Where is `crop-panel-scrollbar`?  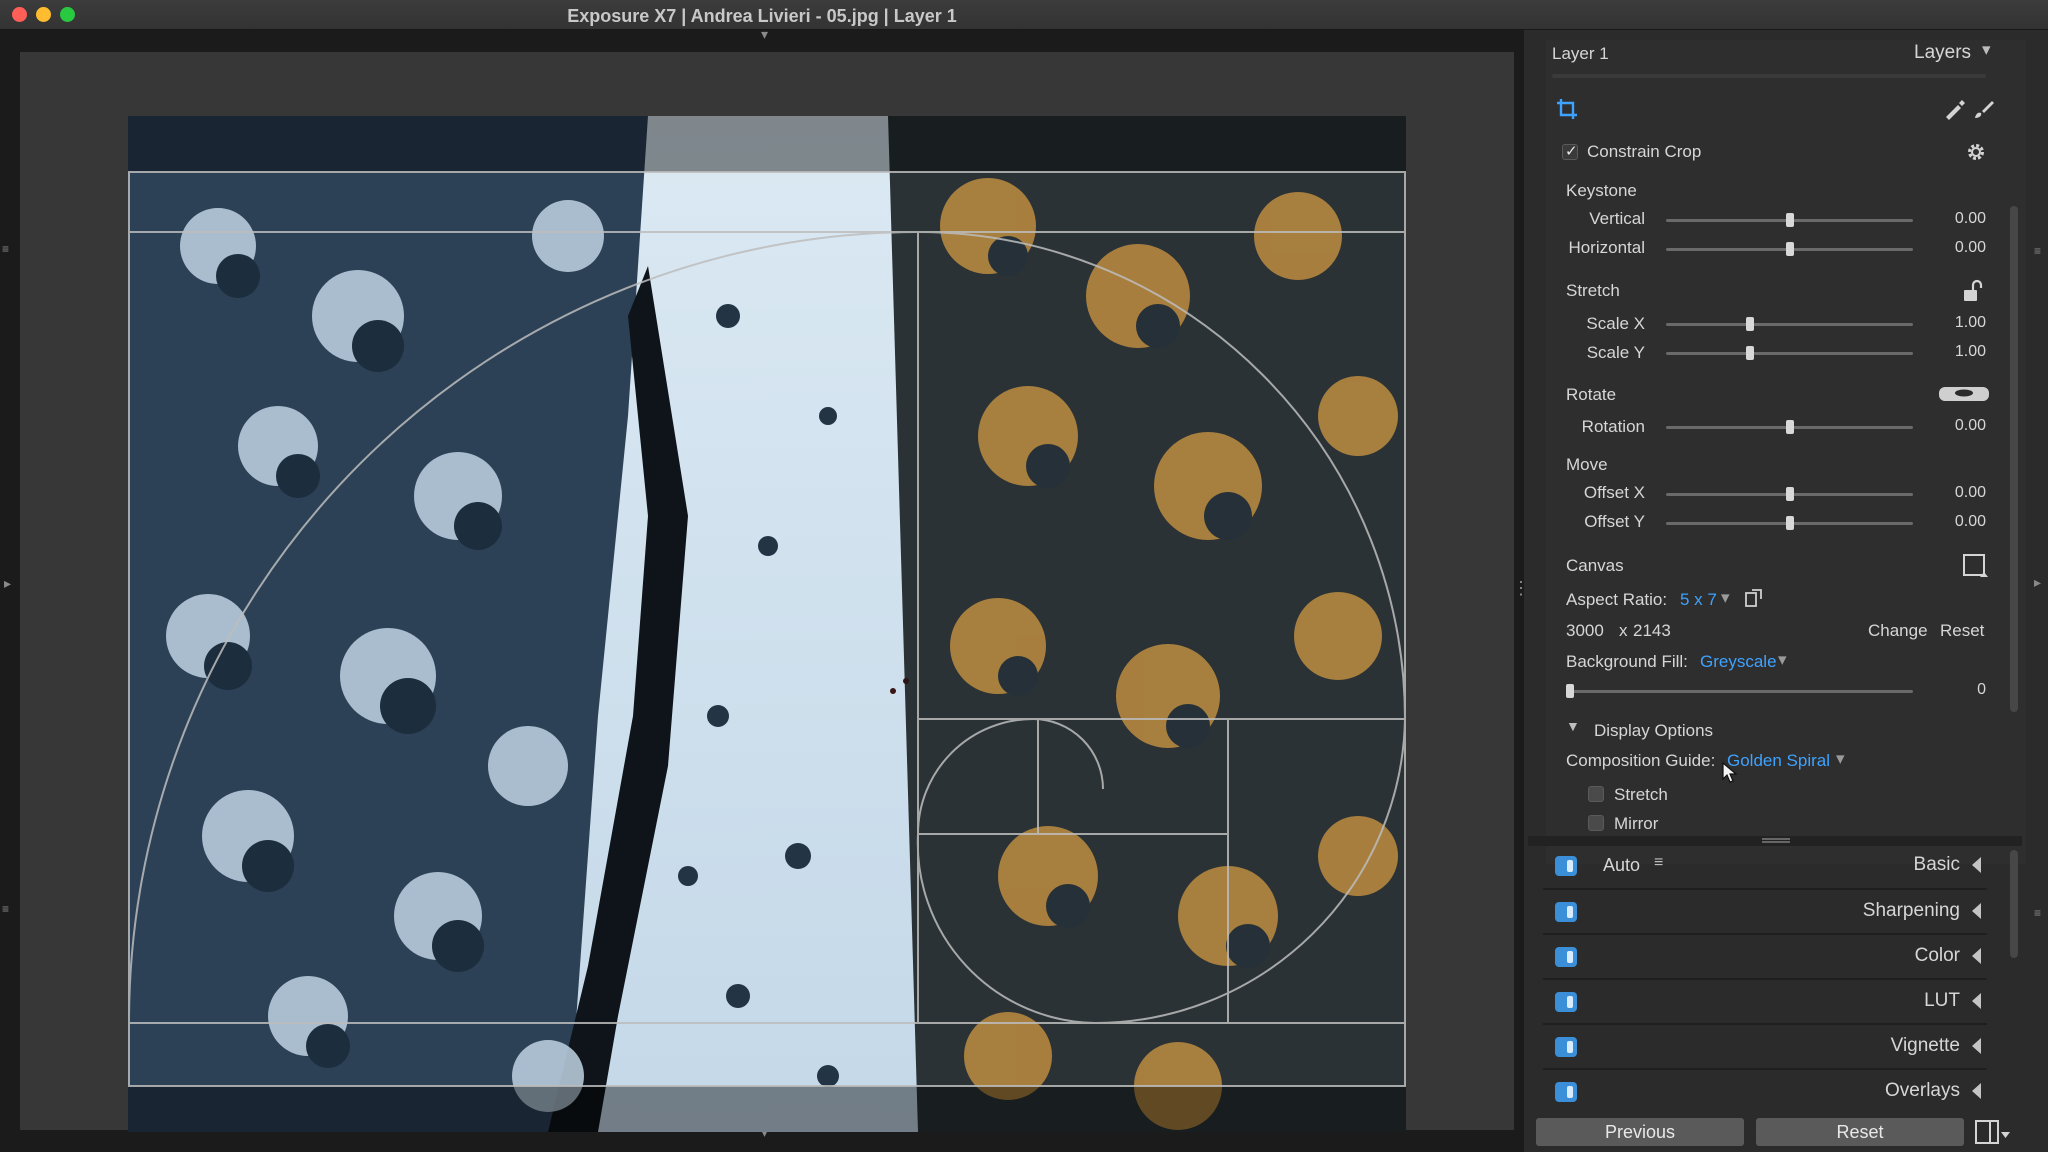
crop-panel-scrollbar is located at coordinates (2014, 459).